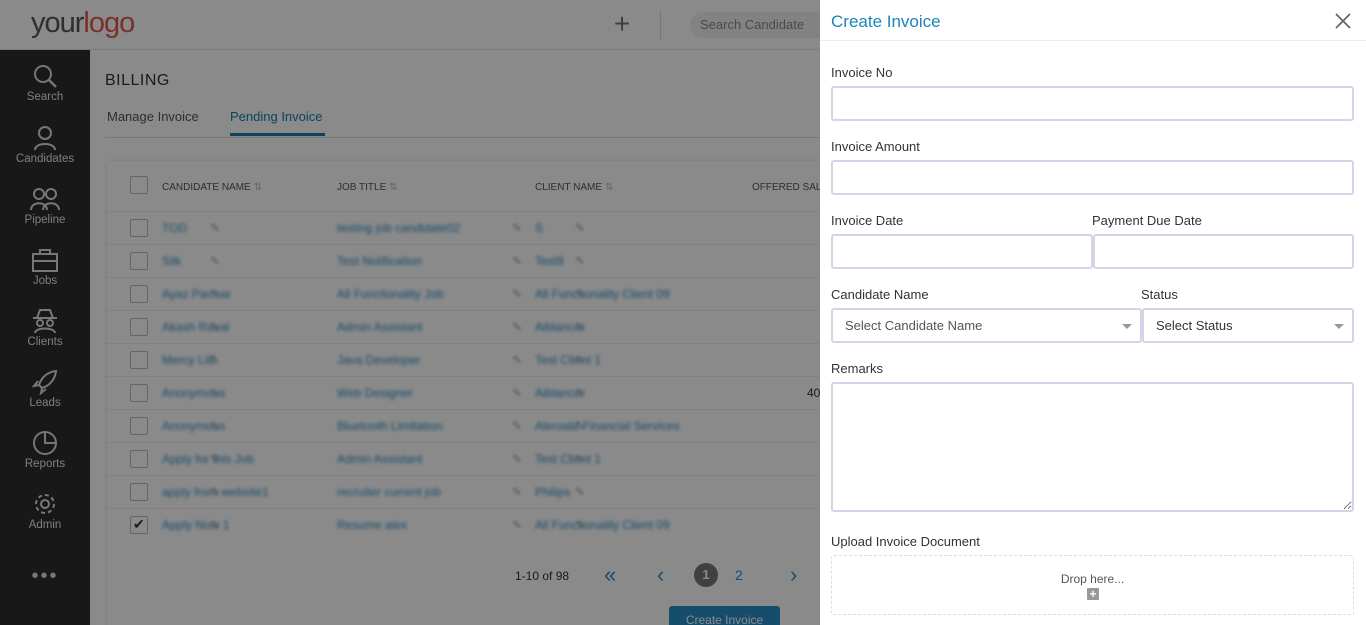 The image size is (1366, 625). What do you see at coordinates (857, 368) in the screenshot?
I see `remarks-label: Remarks` at bounding box center [857, 368].